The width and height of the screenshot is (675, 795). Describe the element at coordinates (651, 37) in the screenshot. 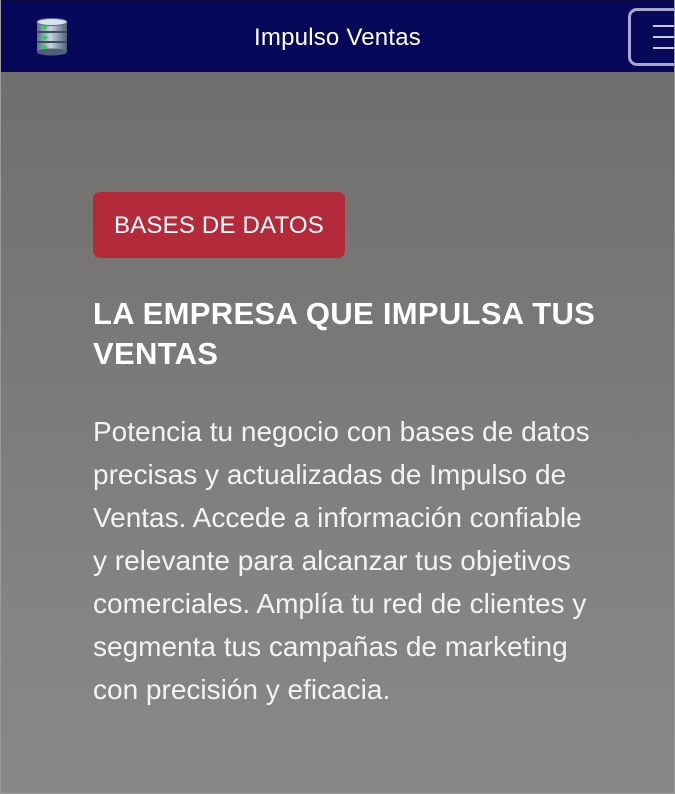

I see `menu-toggle-button` at that location.